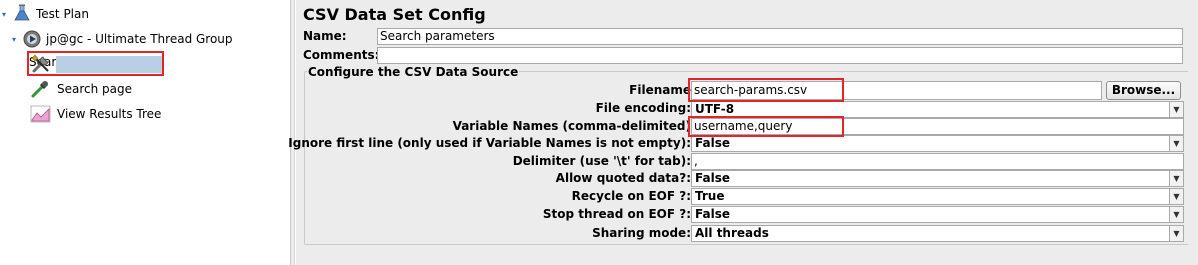 The height and width of the screenshot is (265, 1198). I want to click on pipette-icon, so click(39, 89).